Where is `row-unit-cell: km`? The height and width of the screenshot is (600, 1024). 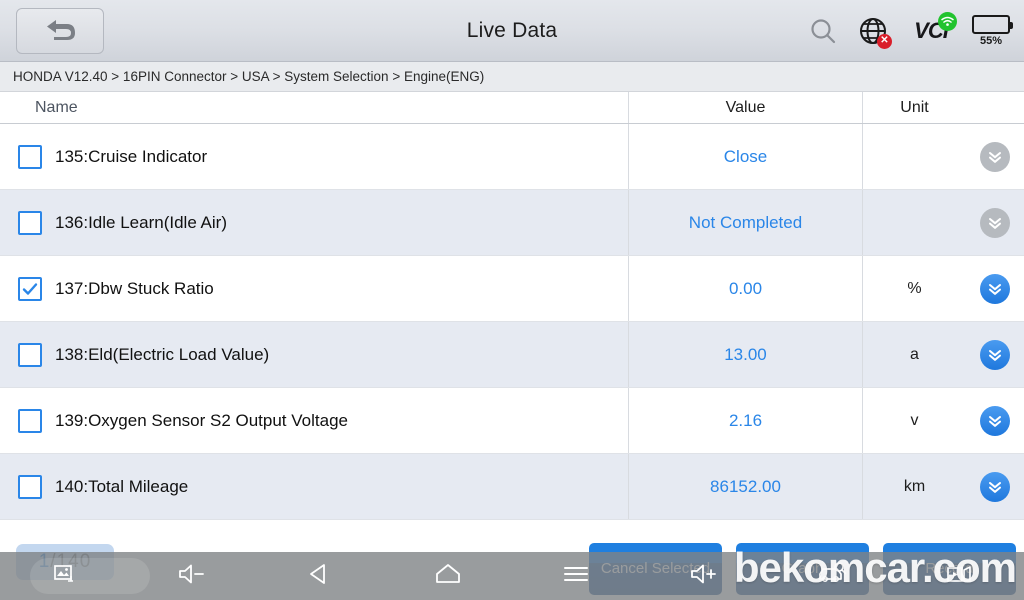 row-unit-cell: km is located at coordinates (943, 486).